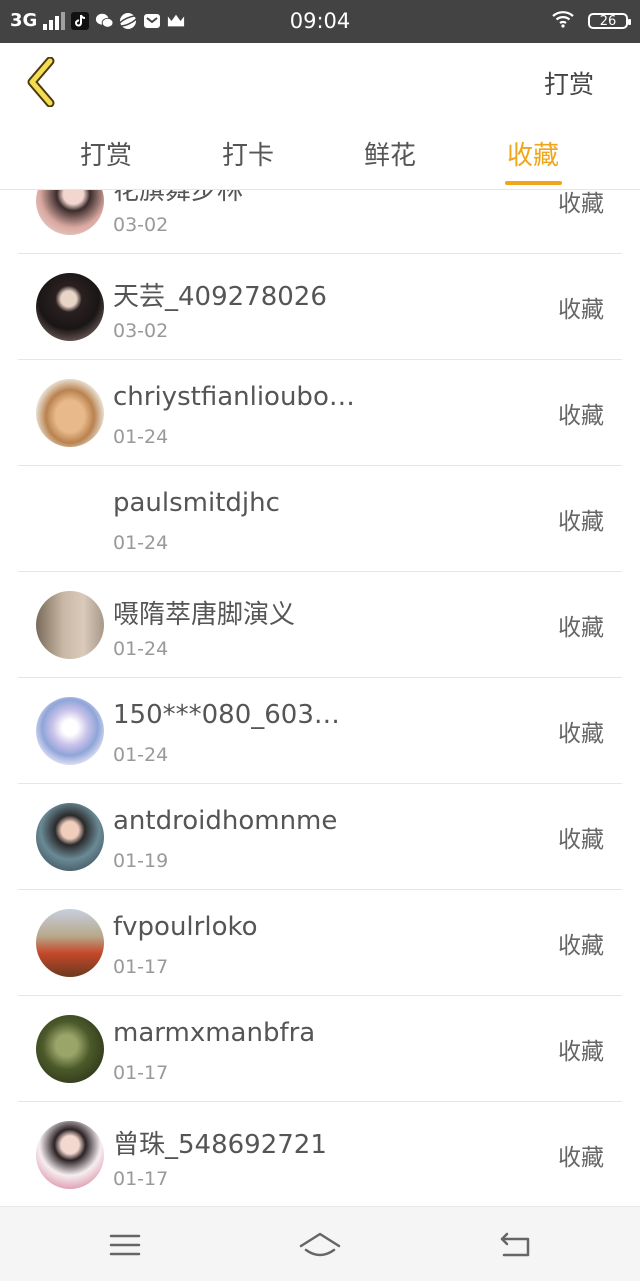 Image resolution: width=640 pixels, height=1281 pixels. What do you see at coordinates (533, 183) in the screenshot?
I see `active-tab-indicator` at bounding box center [533, 183].